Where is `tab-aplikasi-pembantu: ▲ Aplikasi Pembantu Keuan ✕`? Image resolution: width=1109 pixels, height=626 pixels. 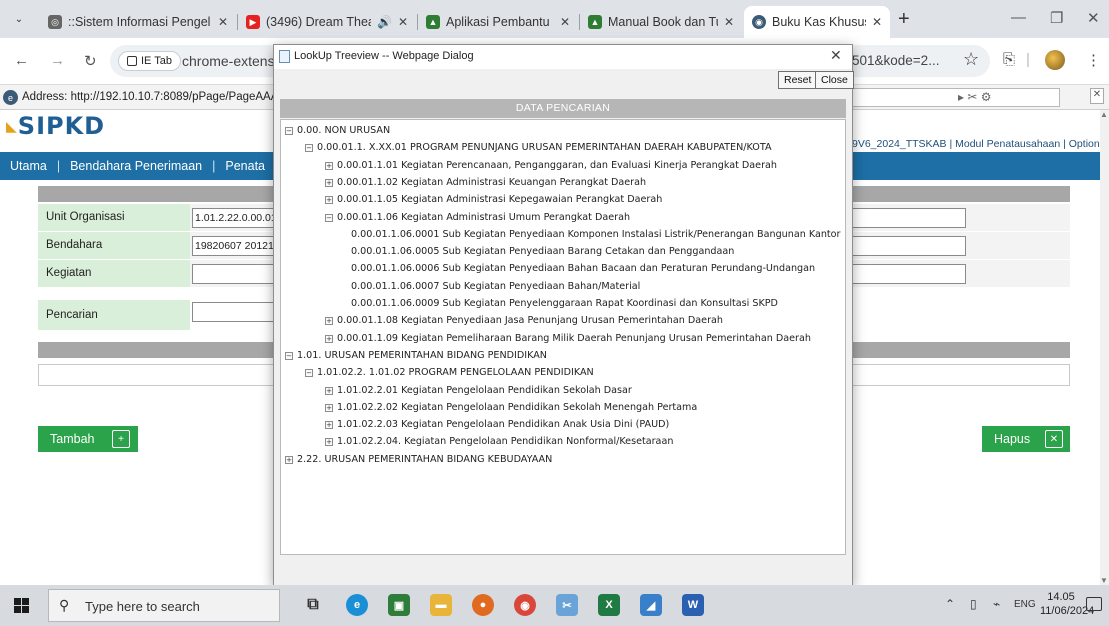 tab-aplikasi-pembantu: ▲ Aplikasi Pembantu Keuan ✕ is located at coordinates (498, 22).